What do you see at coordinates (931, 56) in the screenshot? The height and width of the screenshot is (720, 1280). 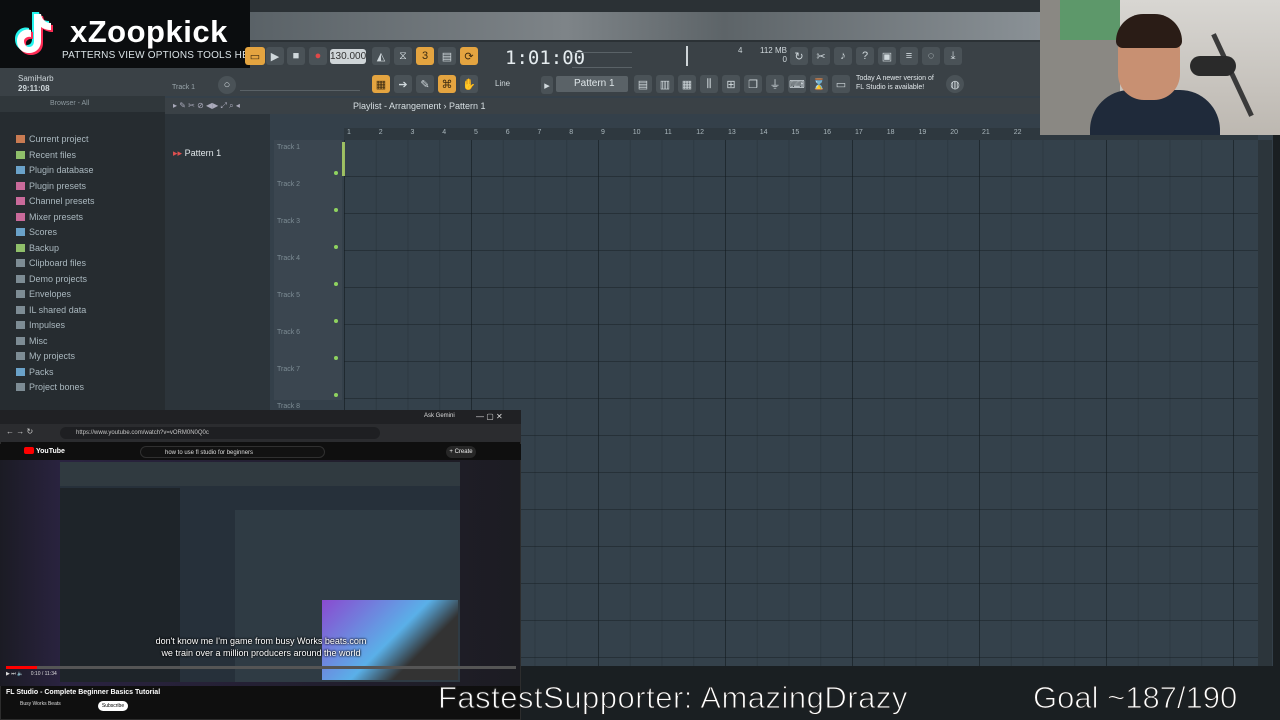 I see `chat-icon: ◌` at bounding box center [931, 56].